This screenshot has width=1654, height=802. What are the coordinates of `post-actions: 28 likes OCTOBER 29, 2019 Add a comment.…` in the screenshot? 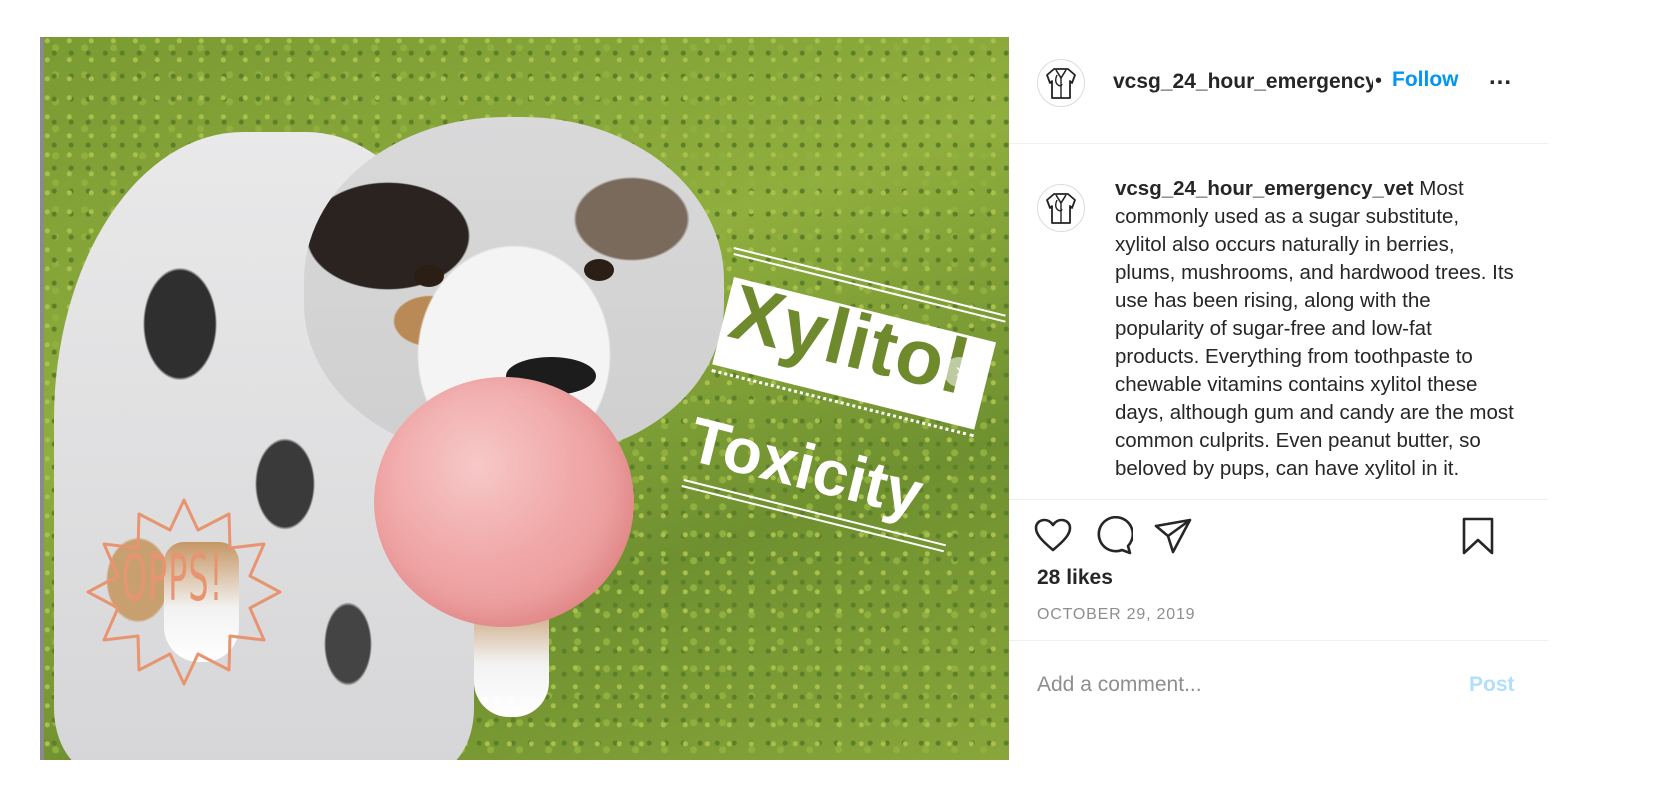 It's located at (1278, 630).